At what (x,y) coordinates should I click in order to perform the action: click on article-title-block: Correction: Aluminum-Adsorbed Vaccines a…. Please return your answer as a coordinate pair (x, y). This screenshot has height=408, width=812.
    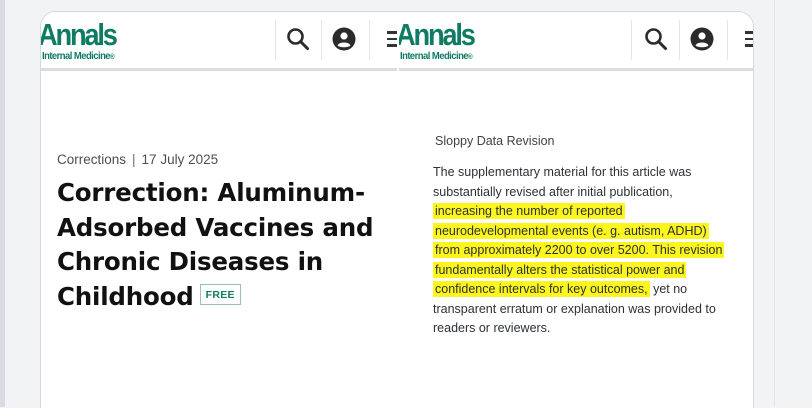
    Looking at the image, I should click on (222, 245).